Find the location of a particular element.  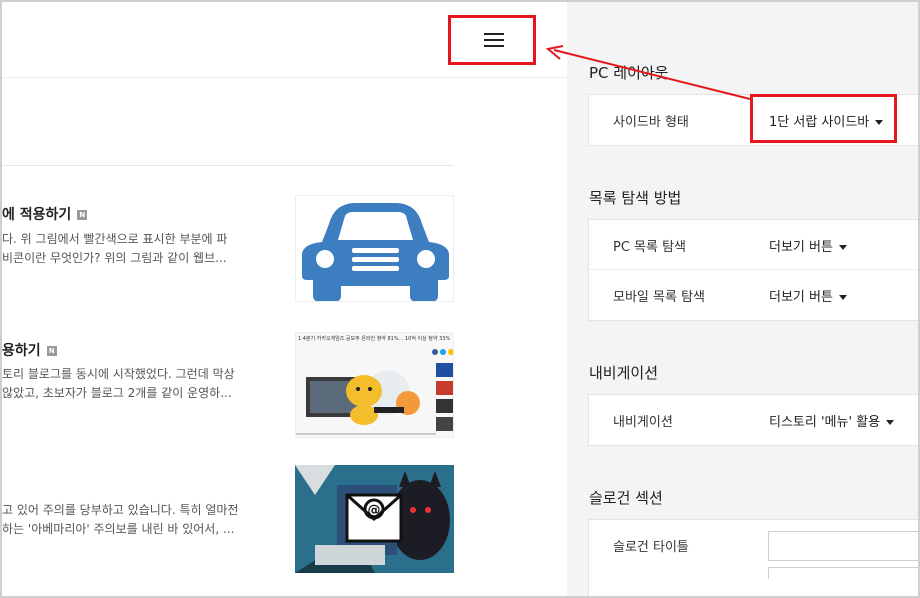

setting-row-sidebar-type: 사이드바 형태 1단 서랍 사이드바 is located at coordinates (753, 120).